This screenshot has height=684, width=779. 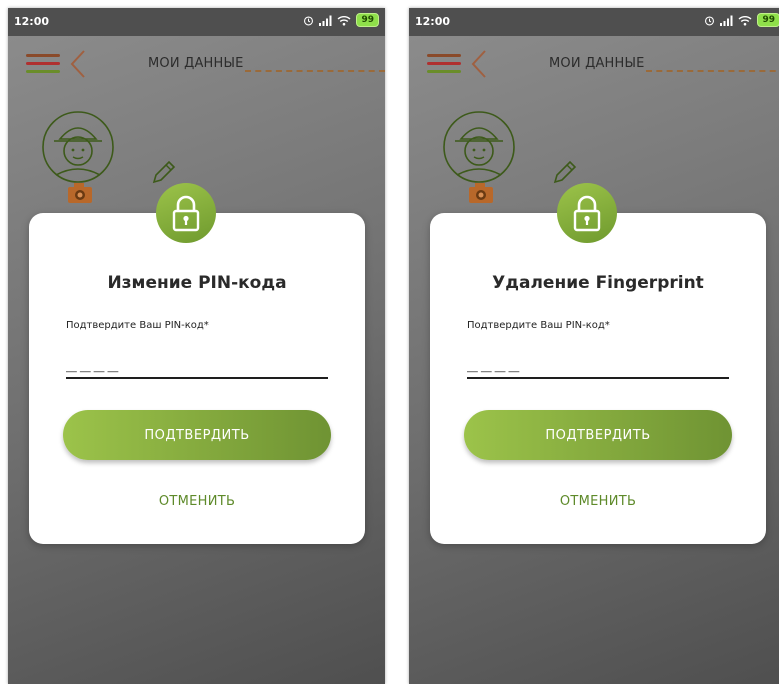 I want to click on dialog-title: Удаление Fingerprint, so click(x=598, y=283).